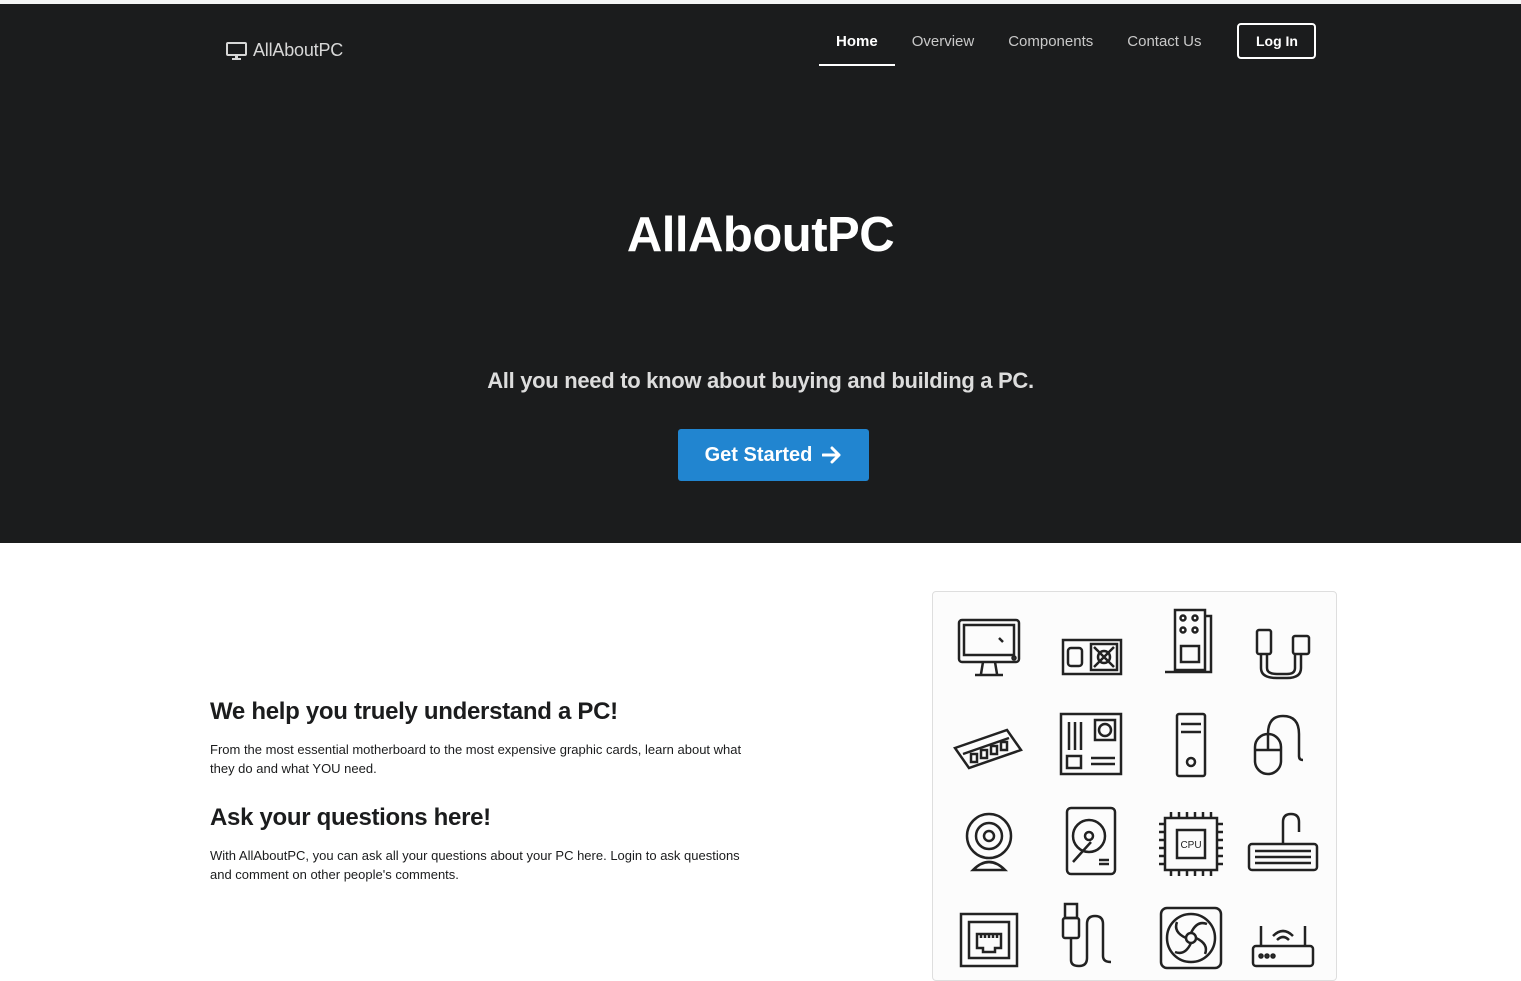 This screenshot has width=1521, height=981. What do you see at coordinates (1091, 842) in the screenshot?
I see `hard-drive-icon` at bounding box center [1091, 842].